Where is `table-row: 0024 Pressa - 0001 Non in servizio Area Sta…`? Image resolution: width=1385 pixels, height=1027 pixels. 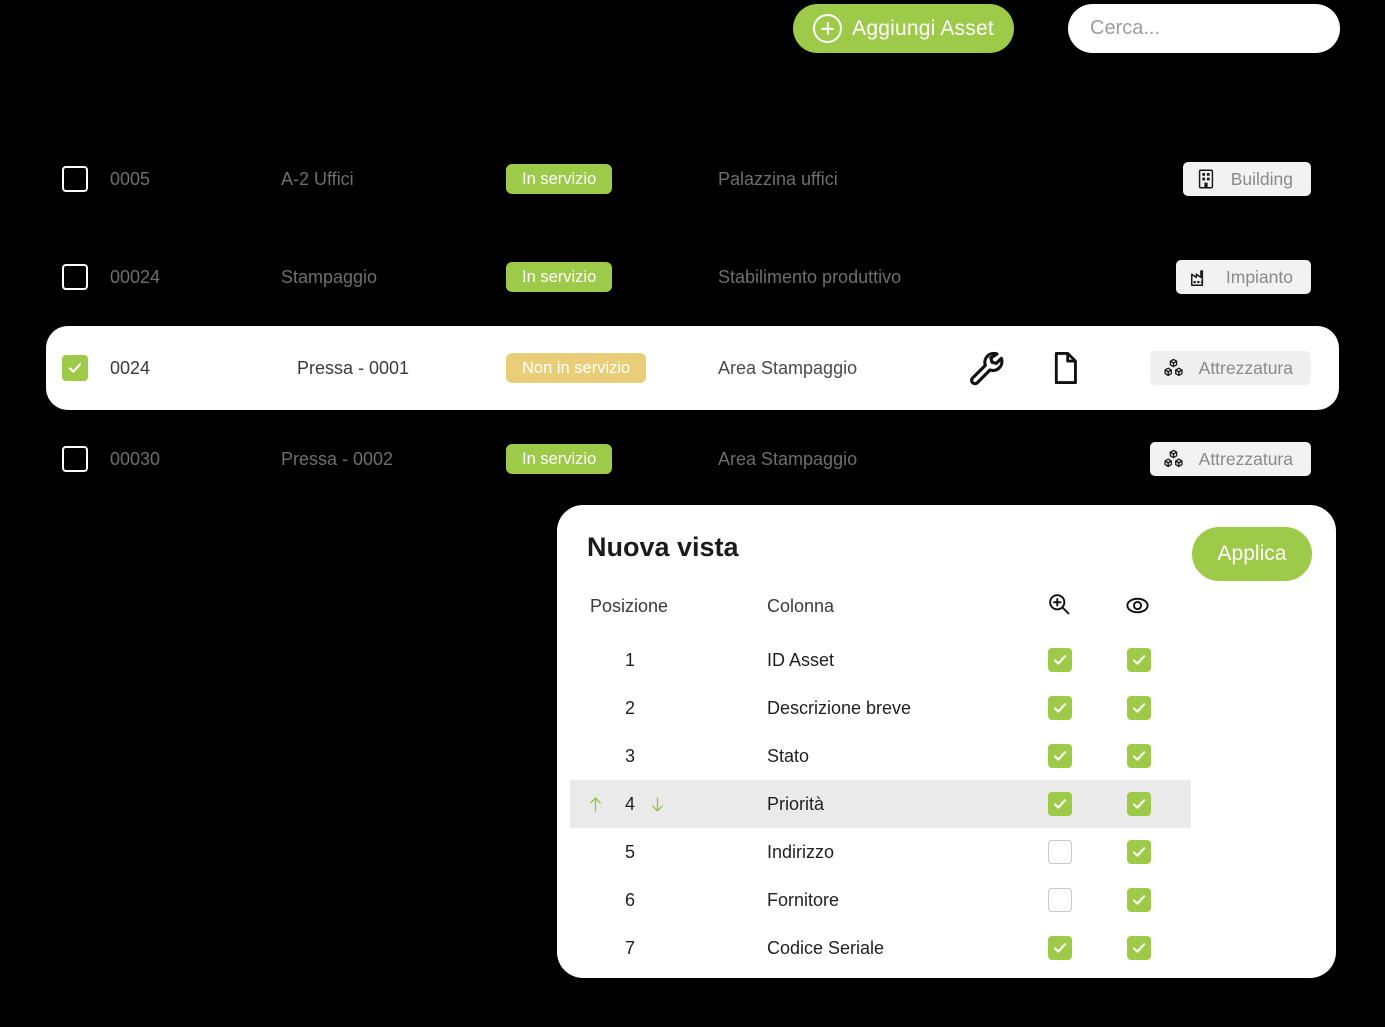 table-row: 0024 Pressa - 0001 Non in servizio Area Sta… is located at coordinates (692, 368).